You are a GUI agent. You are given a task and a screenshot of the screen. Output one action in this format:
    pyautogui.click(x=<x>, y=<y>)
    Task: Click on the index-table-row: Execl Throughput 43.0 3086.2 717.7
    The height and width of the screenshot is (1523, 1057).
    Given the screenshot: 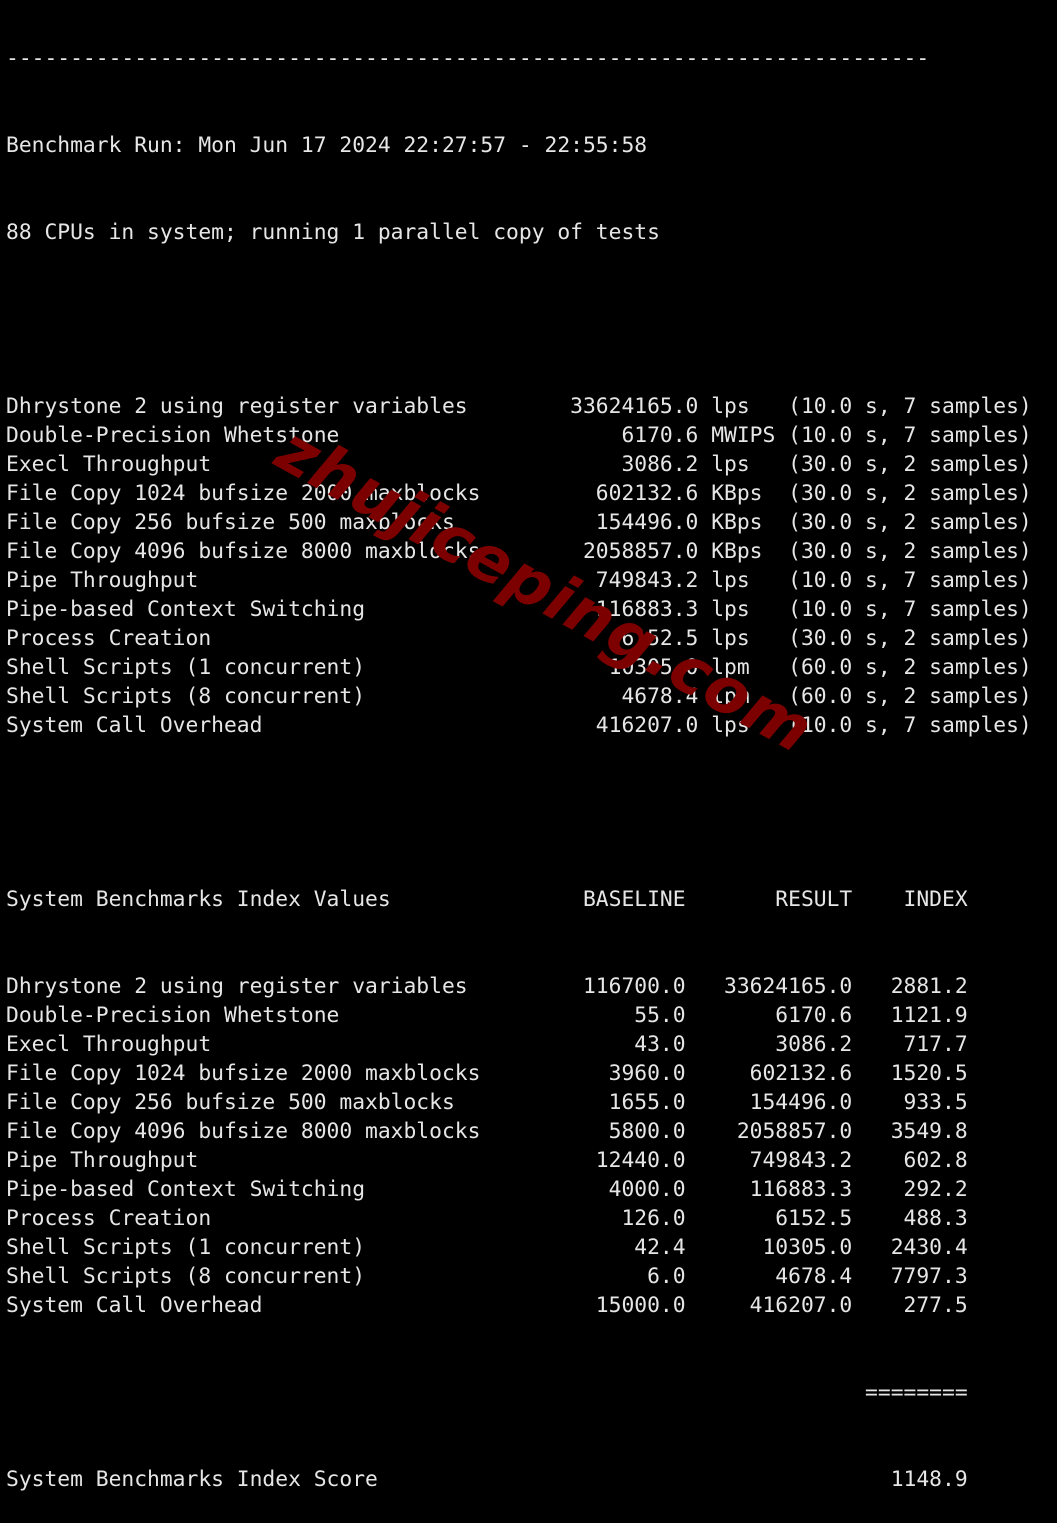 What is the action you would take?
    pyautogui.click(x=487, y=1044)
    